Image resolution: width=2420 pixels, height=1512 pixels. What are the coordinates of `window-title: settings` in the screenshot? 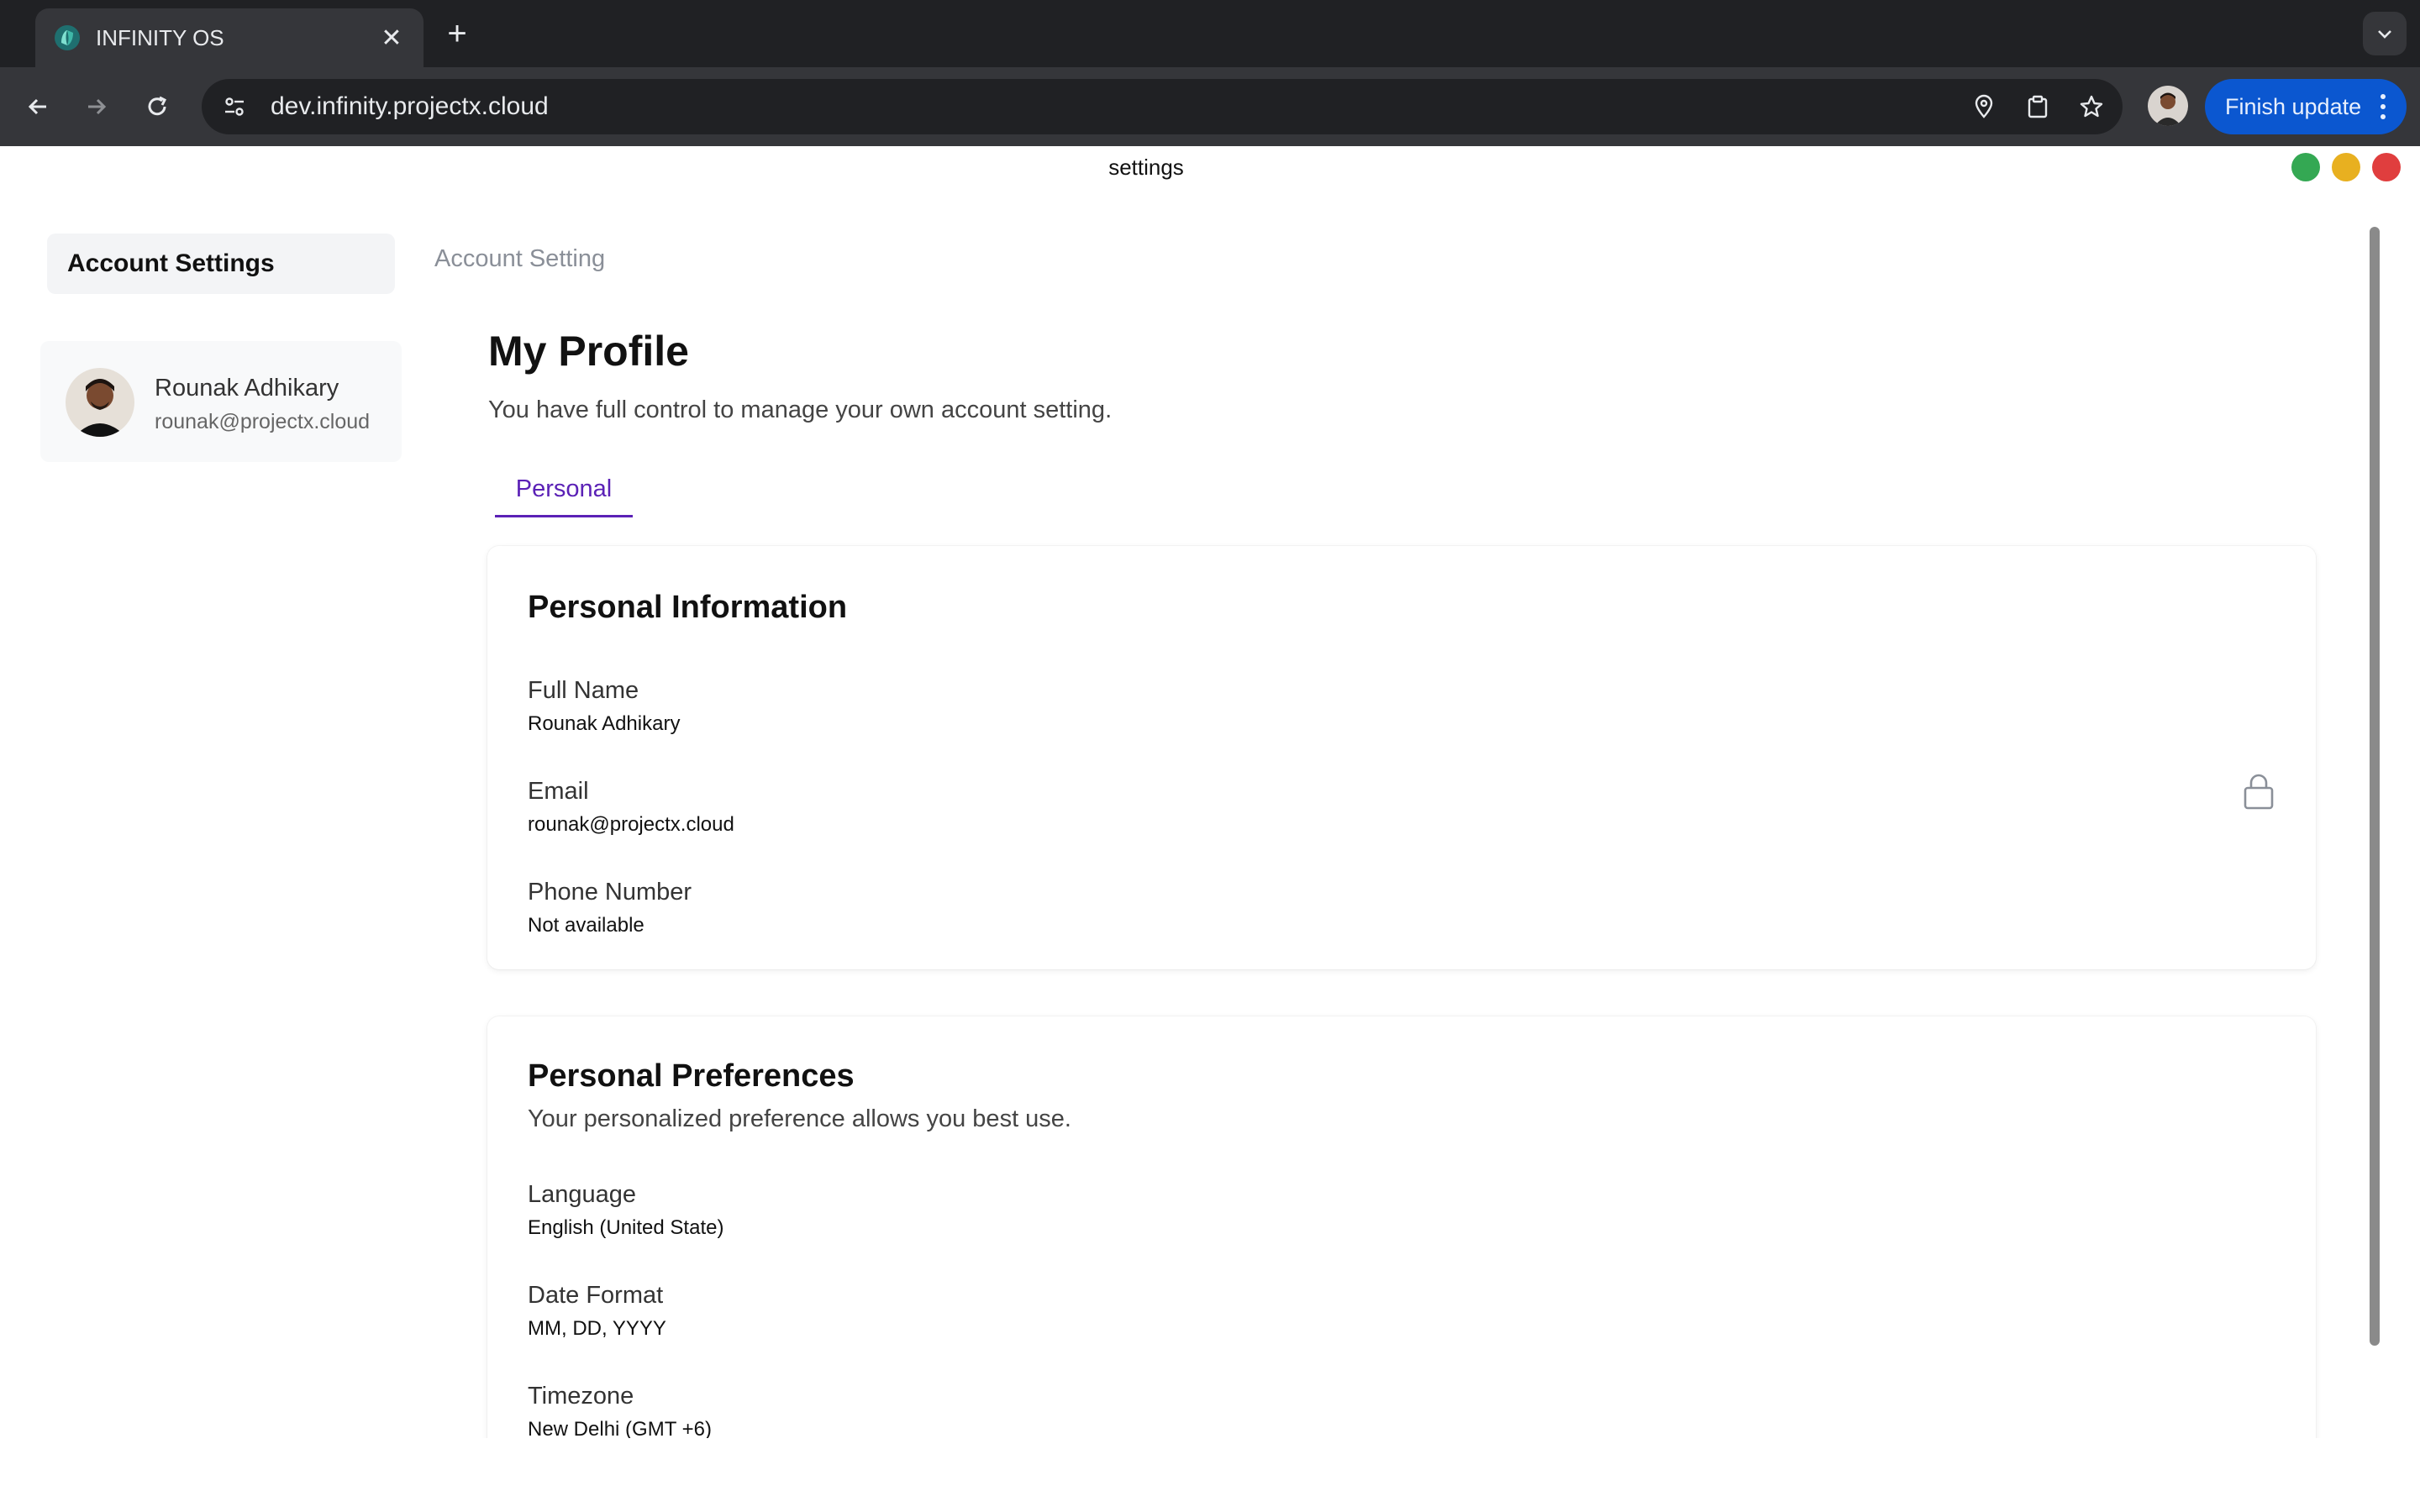 It's located at (1146, 167).